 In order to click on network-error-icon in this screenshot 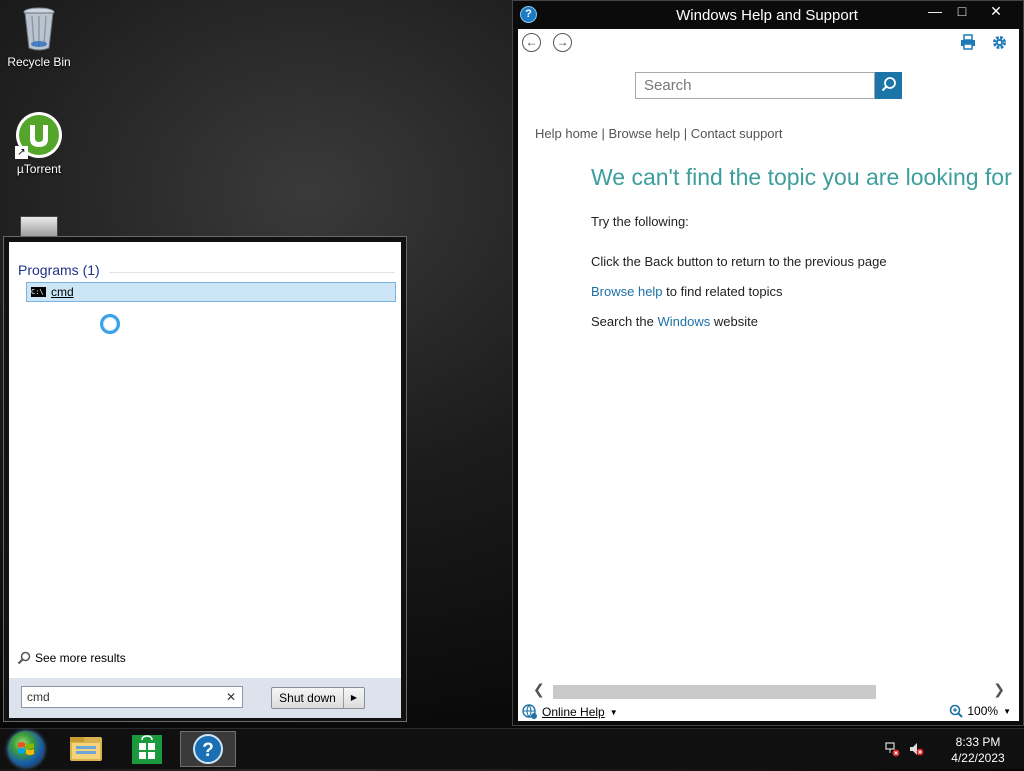, I will do `click(892, 749)`.